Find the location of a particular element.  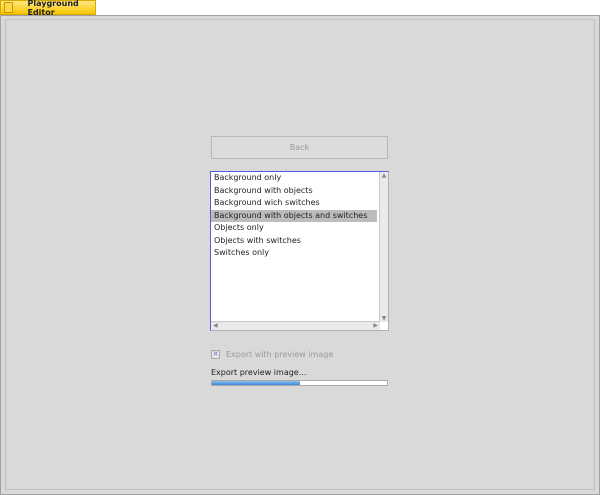

export-preview-checkbox: ✕ Export with preview image is located at coordinates (272, 354).